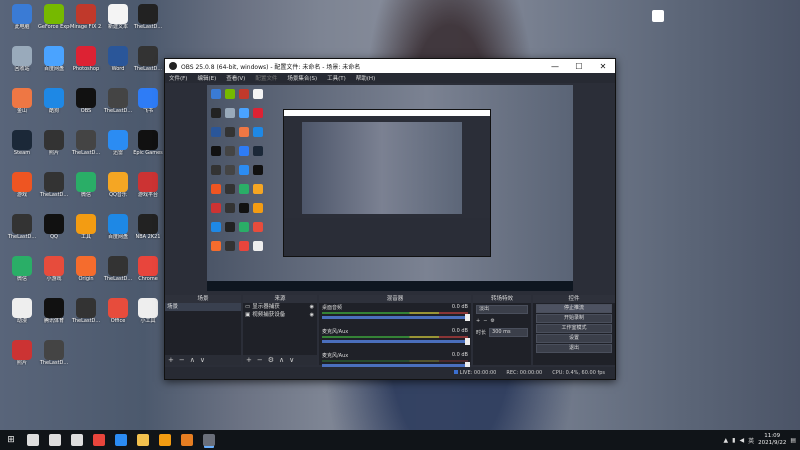 Image resolution: width=800 pixels, height=450 pixels. What do you see at coordinates (336, 78) in the screenshot?
I see `menu-tools: 工具(T)` at bounding box center [336, 78].